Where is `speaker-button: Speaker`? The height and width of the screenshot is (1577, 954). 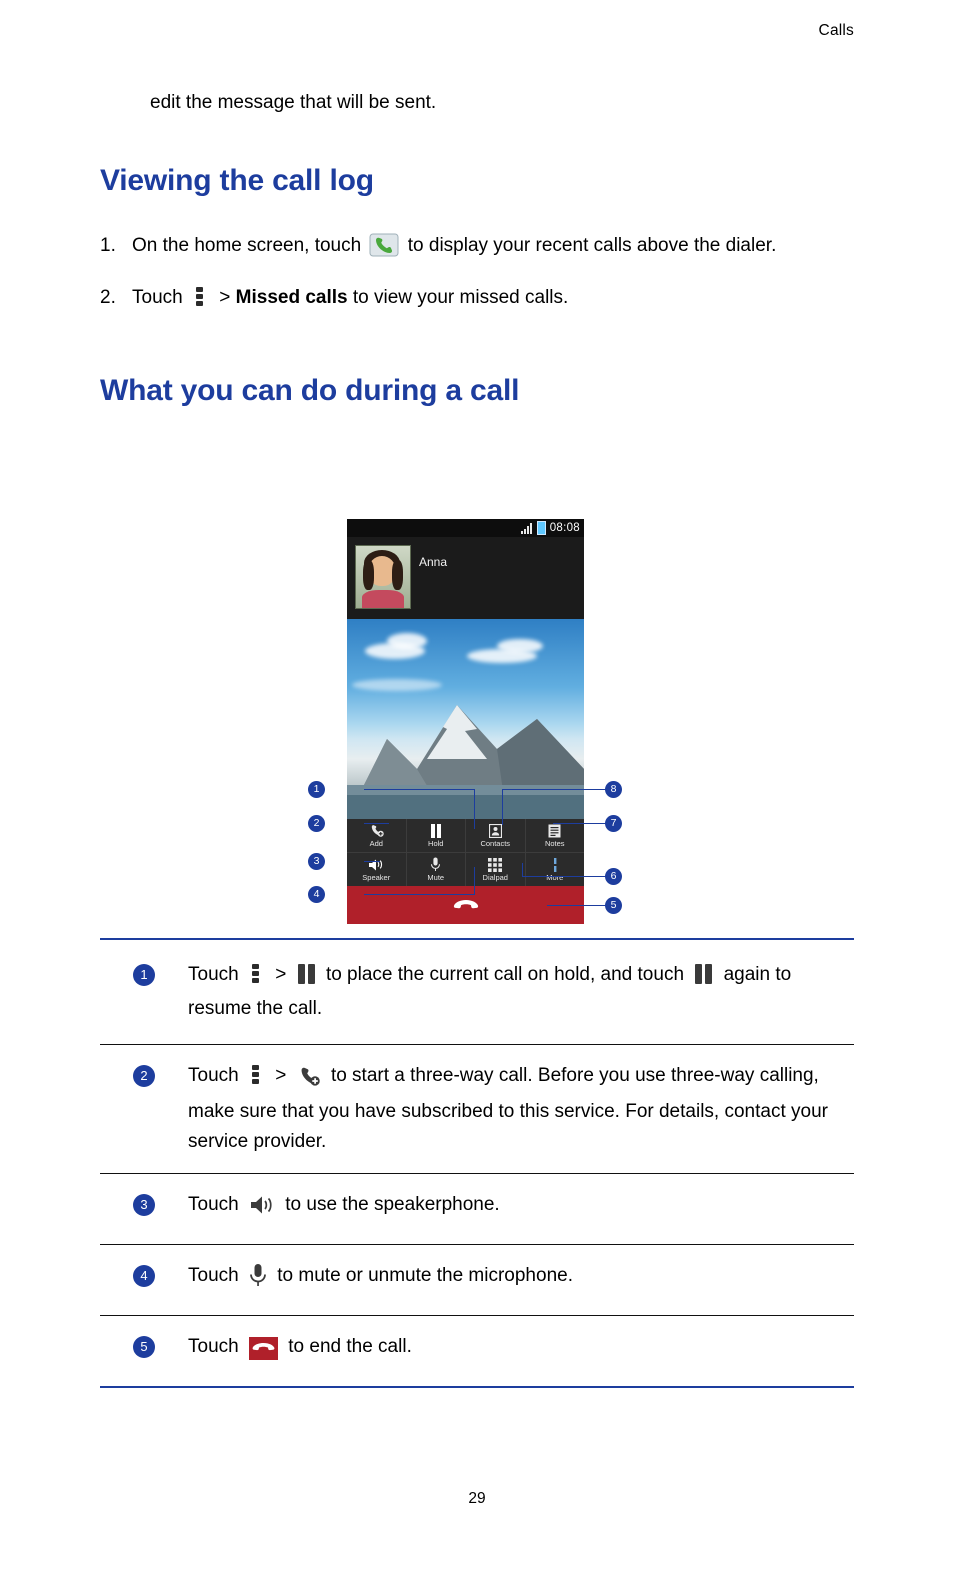 speaker-button: Speaker is located at coordinates (377, 869).